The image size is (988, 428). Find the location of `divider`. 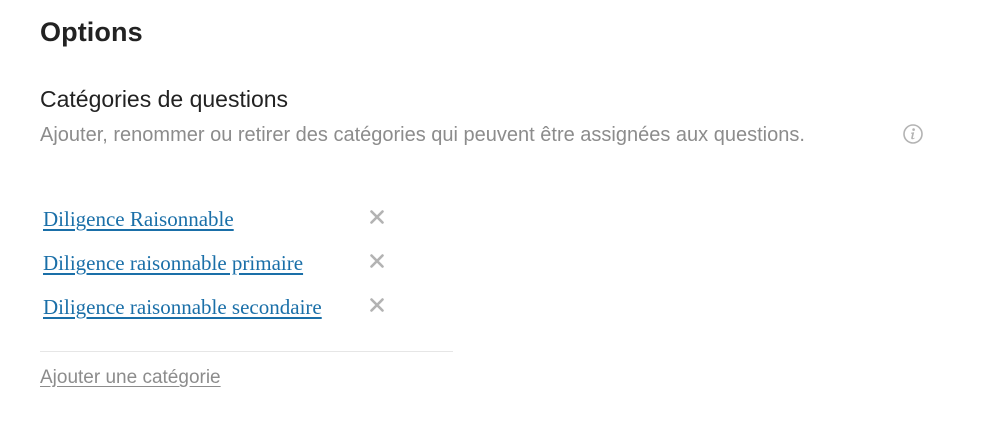

divider is located at coordinates (246, 351).